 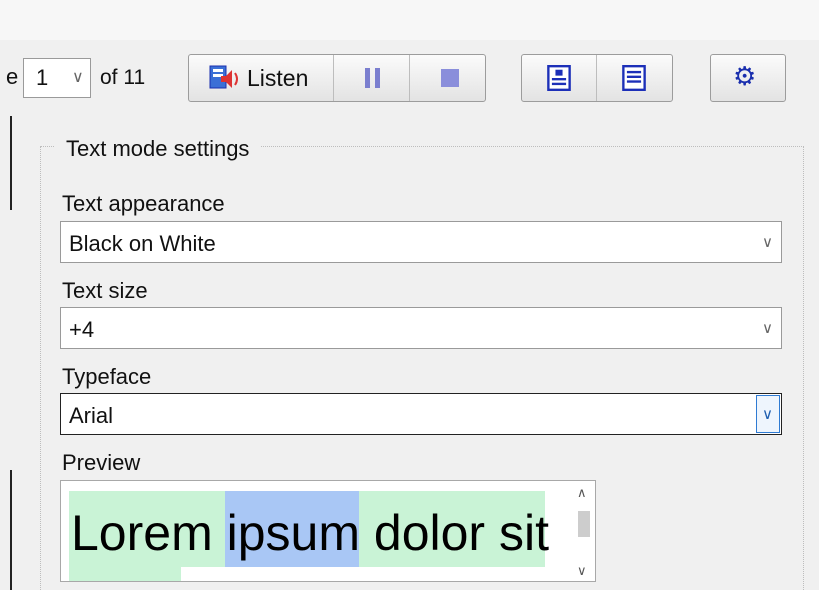 I want to click on settings-button: ⚙, so click(x=748, y=78).